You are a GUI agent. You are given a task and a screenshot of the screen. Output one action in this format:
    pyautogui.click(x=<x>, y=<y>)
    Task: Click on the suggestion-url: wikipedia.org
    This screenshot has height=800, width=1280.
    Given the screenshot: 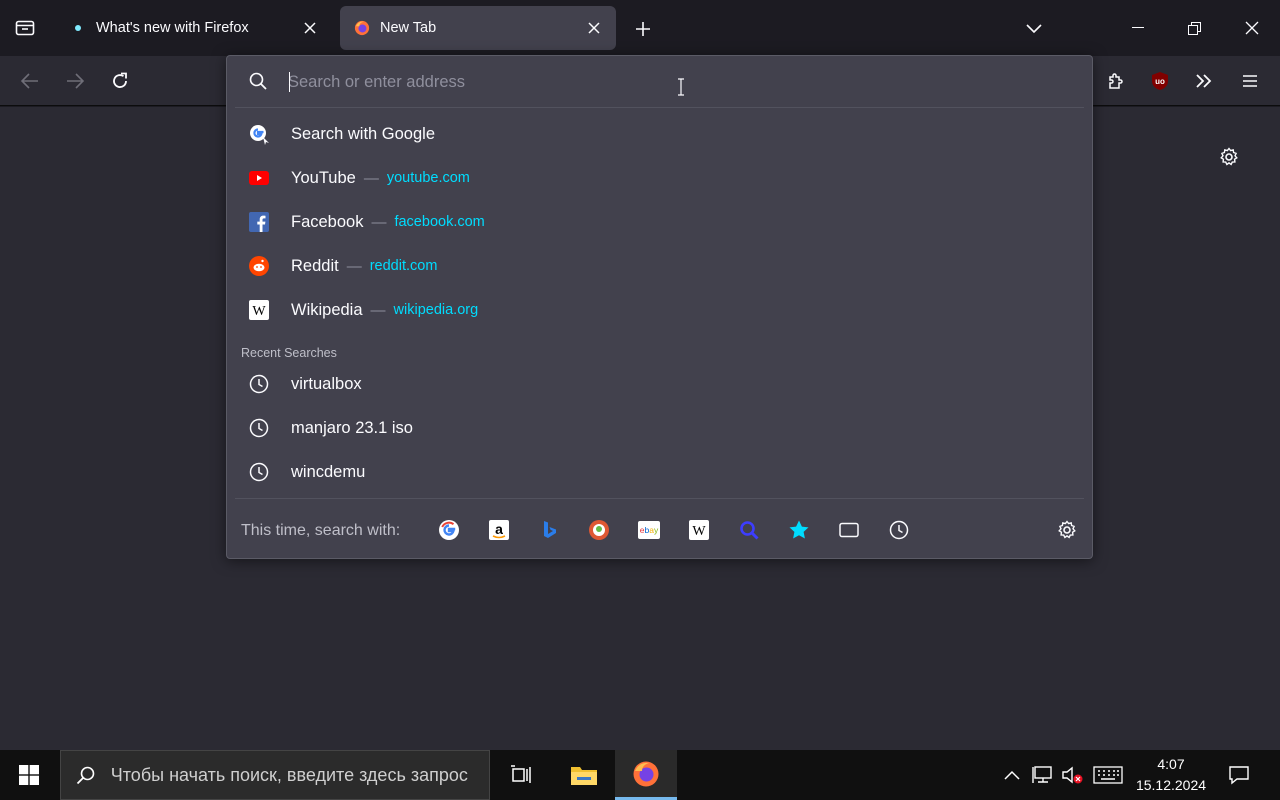 What is the action you would take?
    pyautogui.click(x=436, y=310)
    